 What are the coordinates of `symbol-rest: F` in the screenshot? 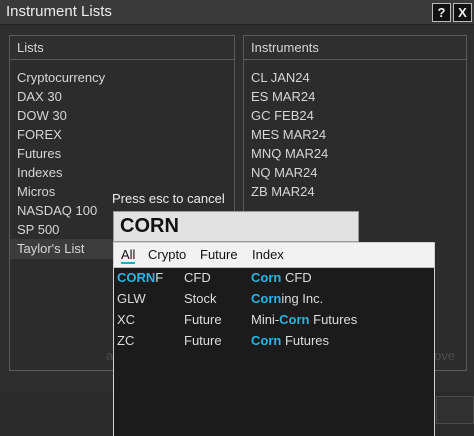 It's located at (159, 277).